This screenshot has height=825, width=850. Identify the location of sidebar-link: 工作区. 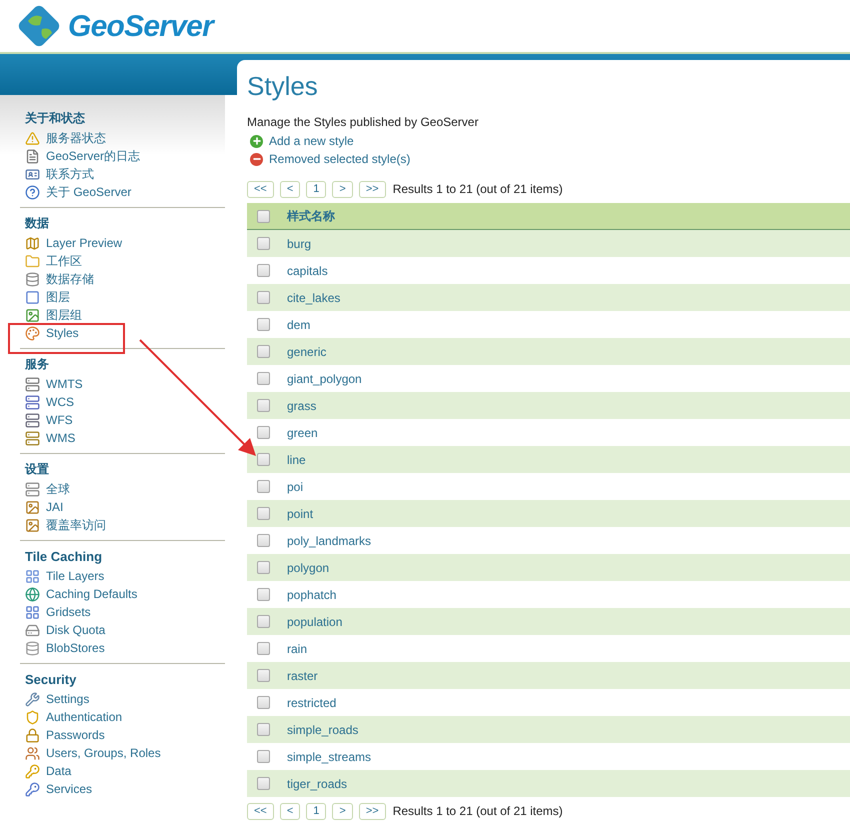
(64, 261).